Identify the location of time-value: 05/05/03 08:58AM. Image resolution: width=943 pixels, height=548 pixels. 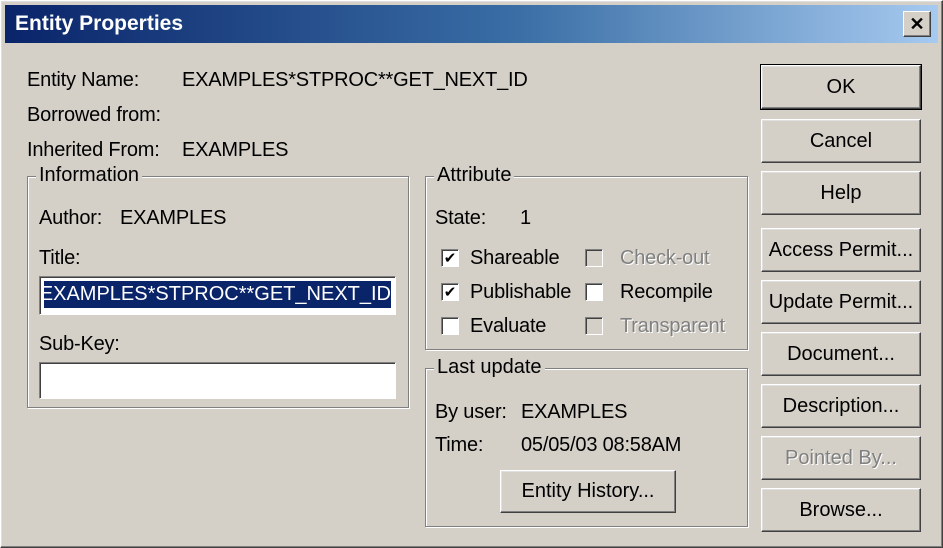
(601, 445).